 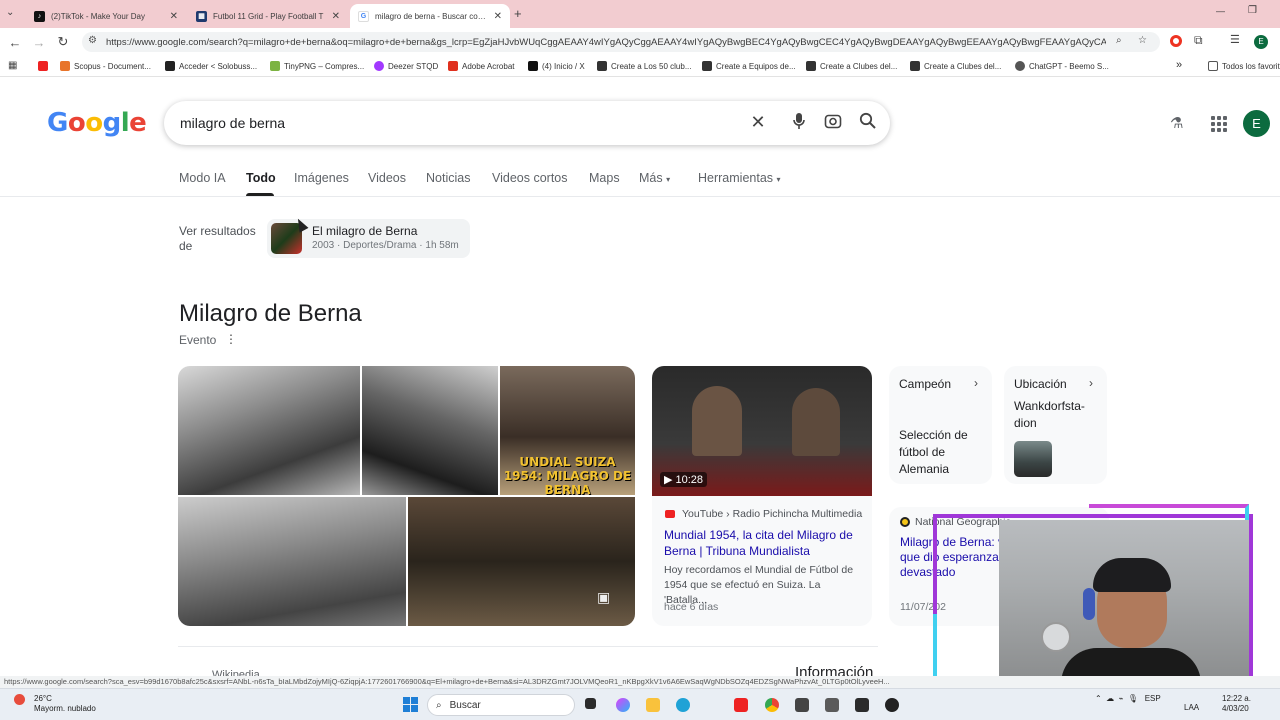 I want to click on more-options-icon: ⋮, so click(x=231, y=339).